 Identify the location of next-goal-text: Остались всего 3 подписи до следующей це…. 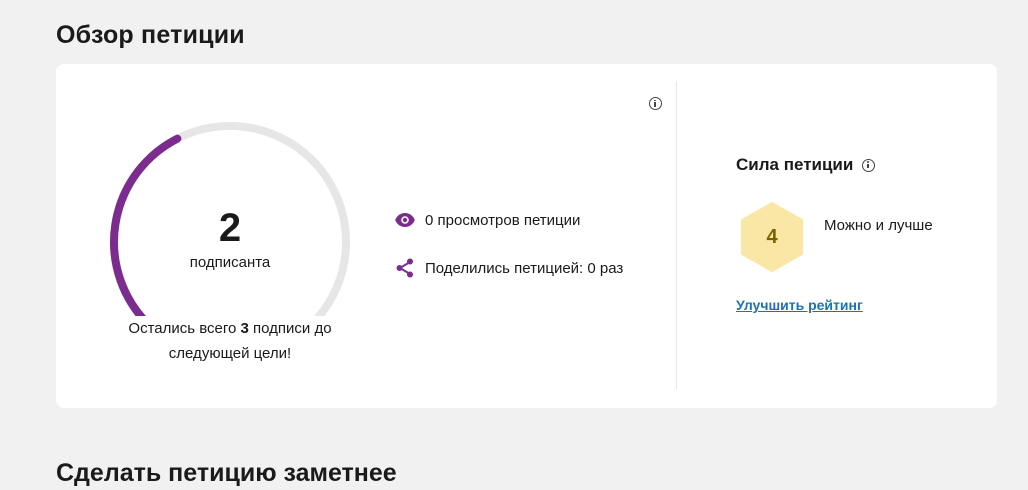
(230, 341).